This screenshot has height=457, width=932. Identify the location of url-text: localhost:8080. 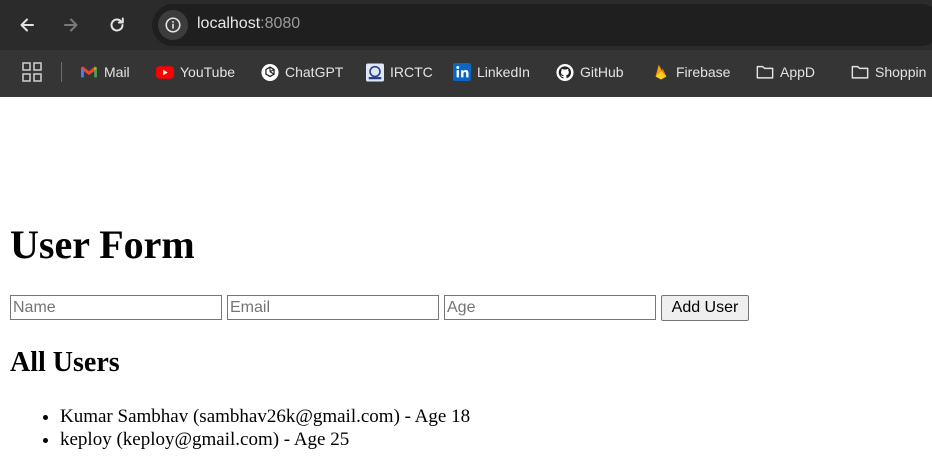
(248, 24).